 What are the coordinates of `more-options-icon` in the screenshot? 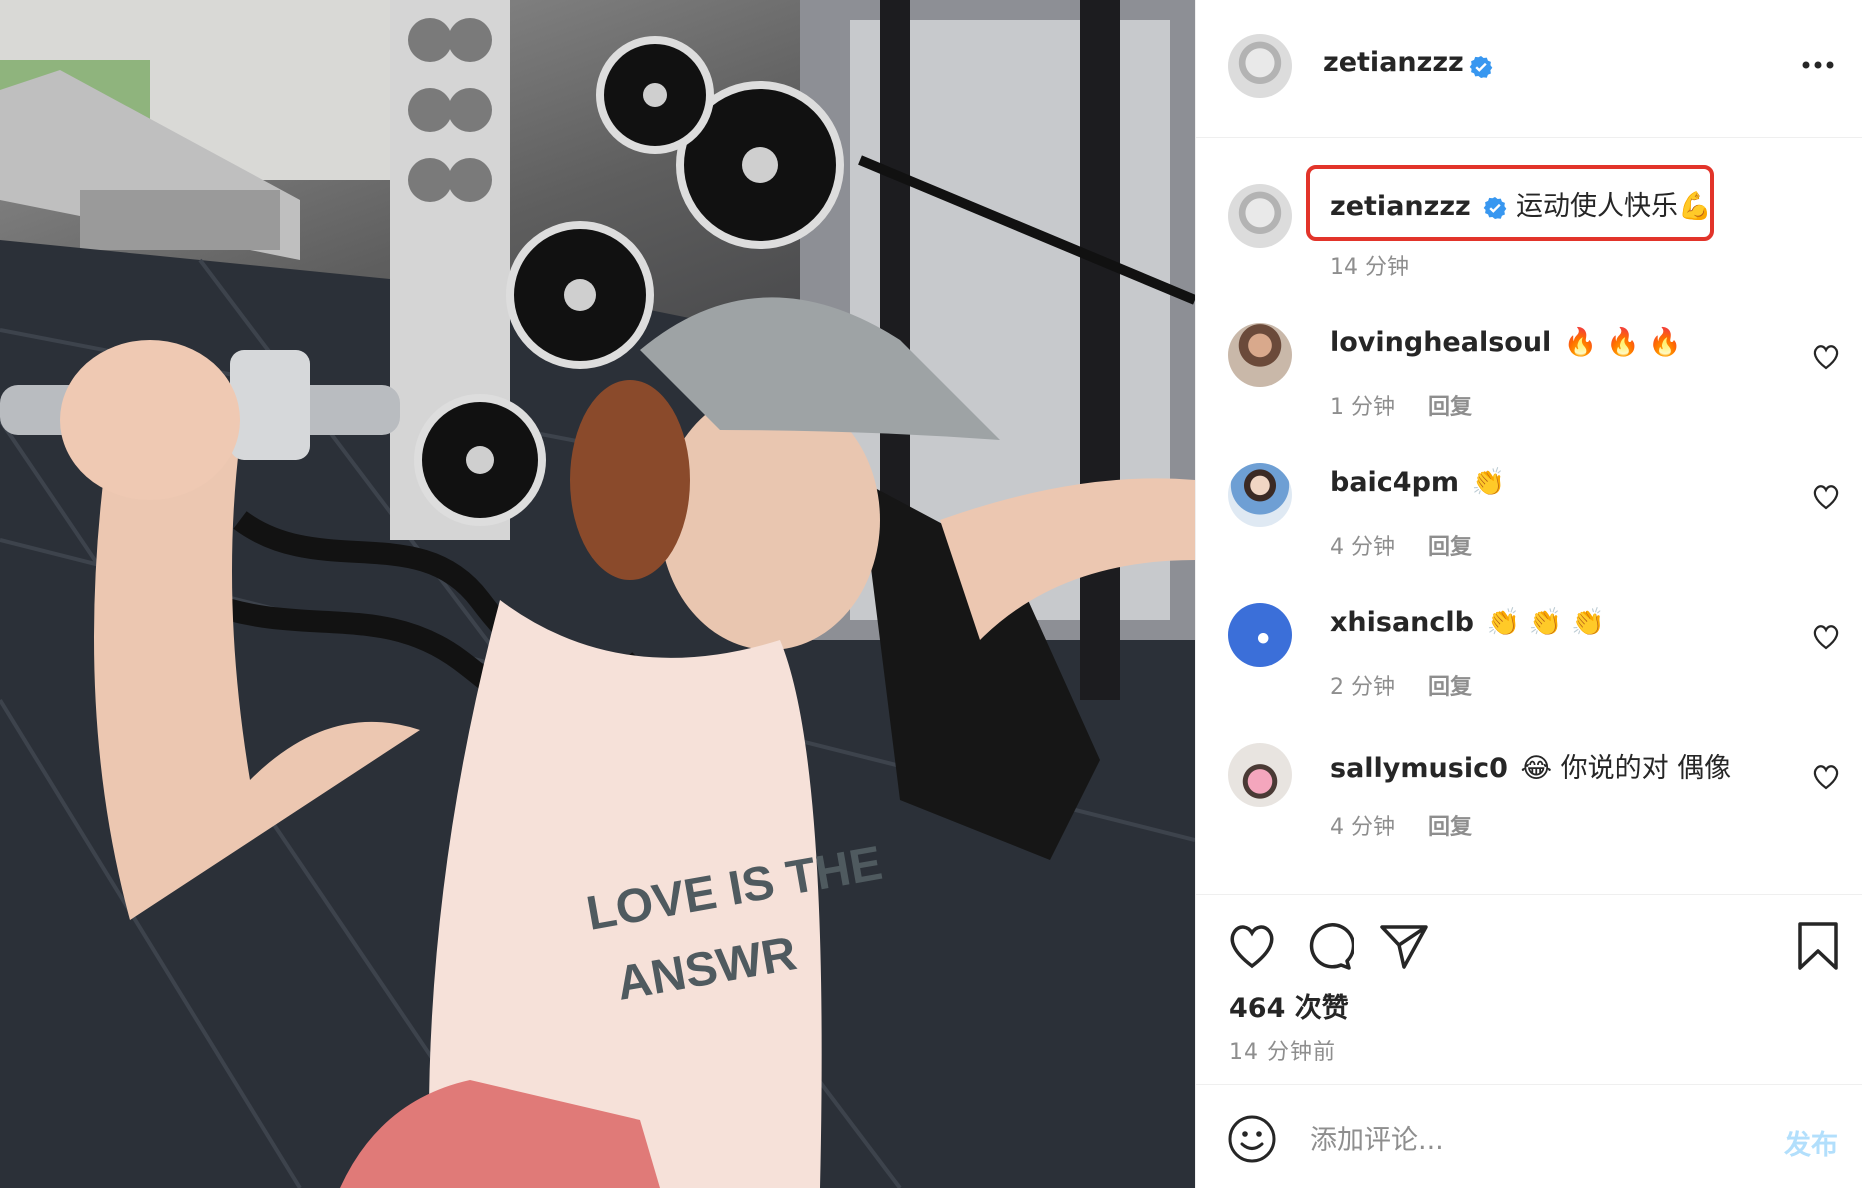 It's located at (1818, 65).